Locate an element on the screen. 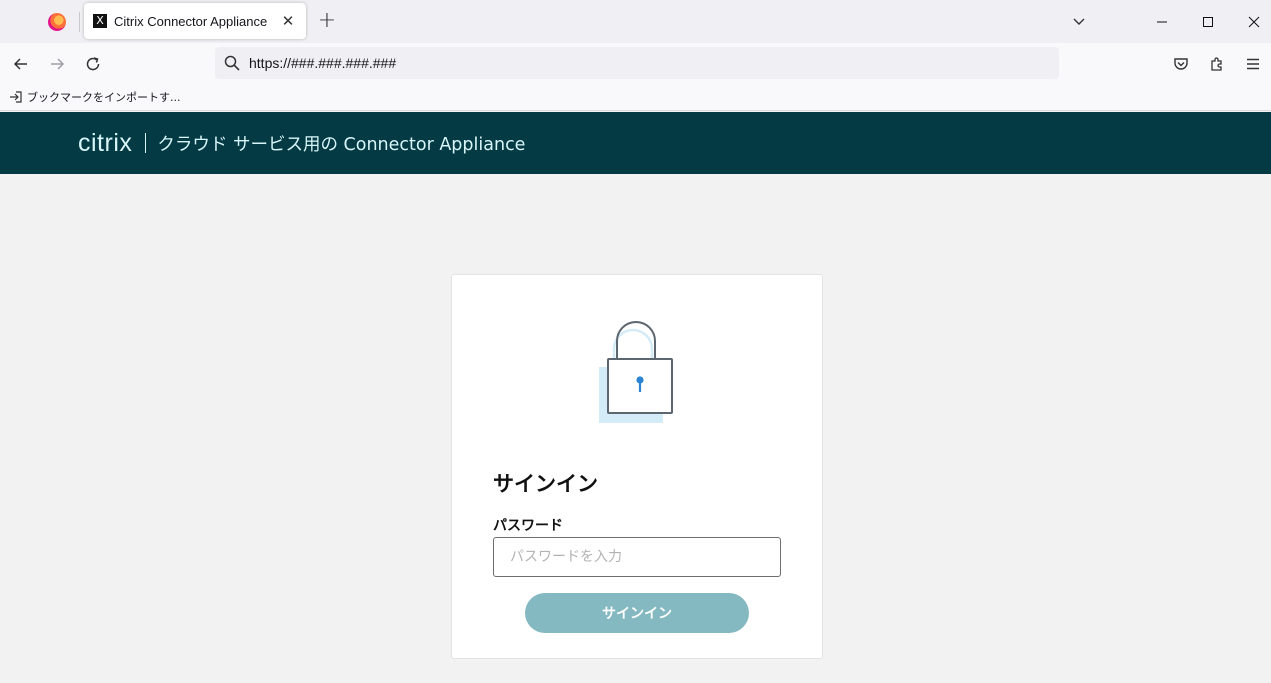 The height and width of the screenshot is (683, 1271). citrix-favicon-icon: X is located at coordinates (100, 21).